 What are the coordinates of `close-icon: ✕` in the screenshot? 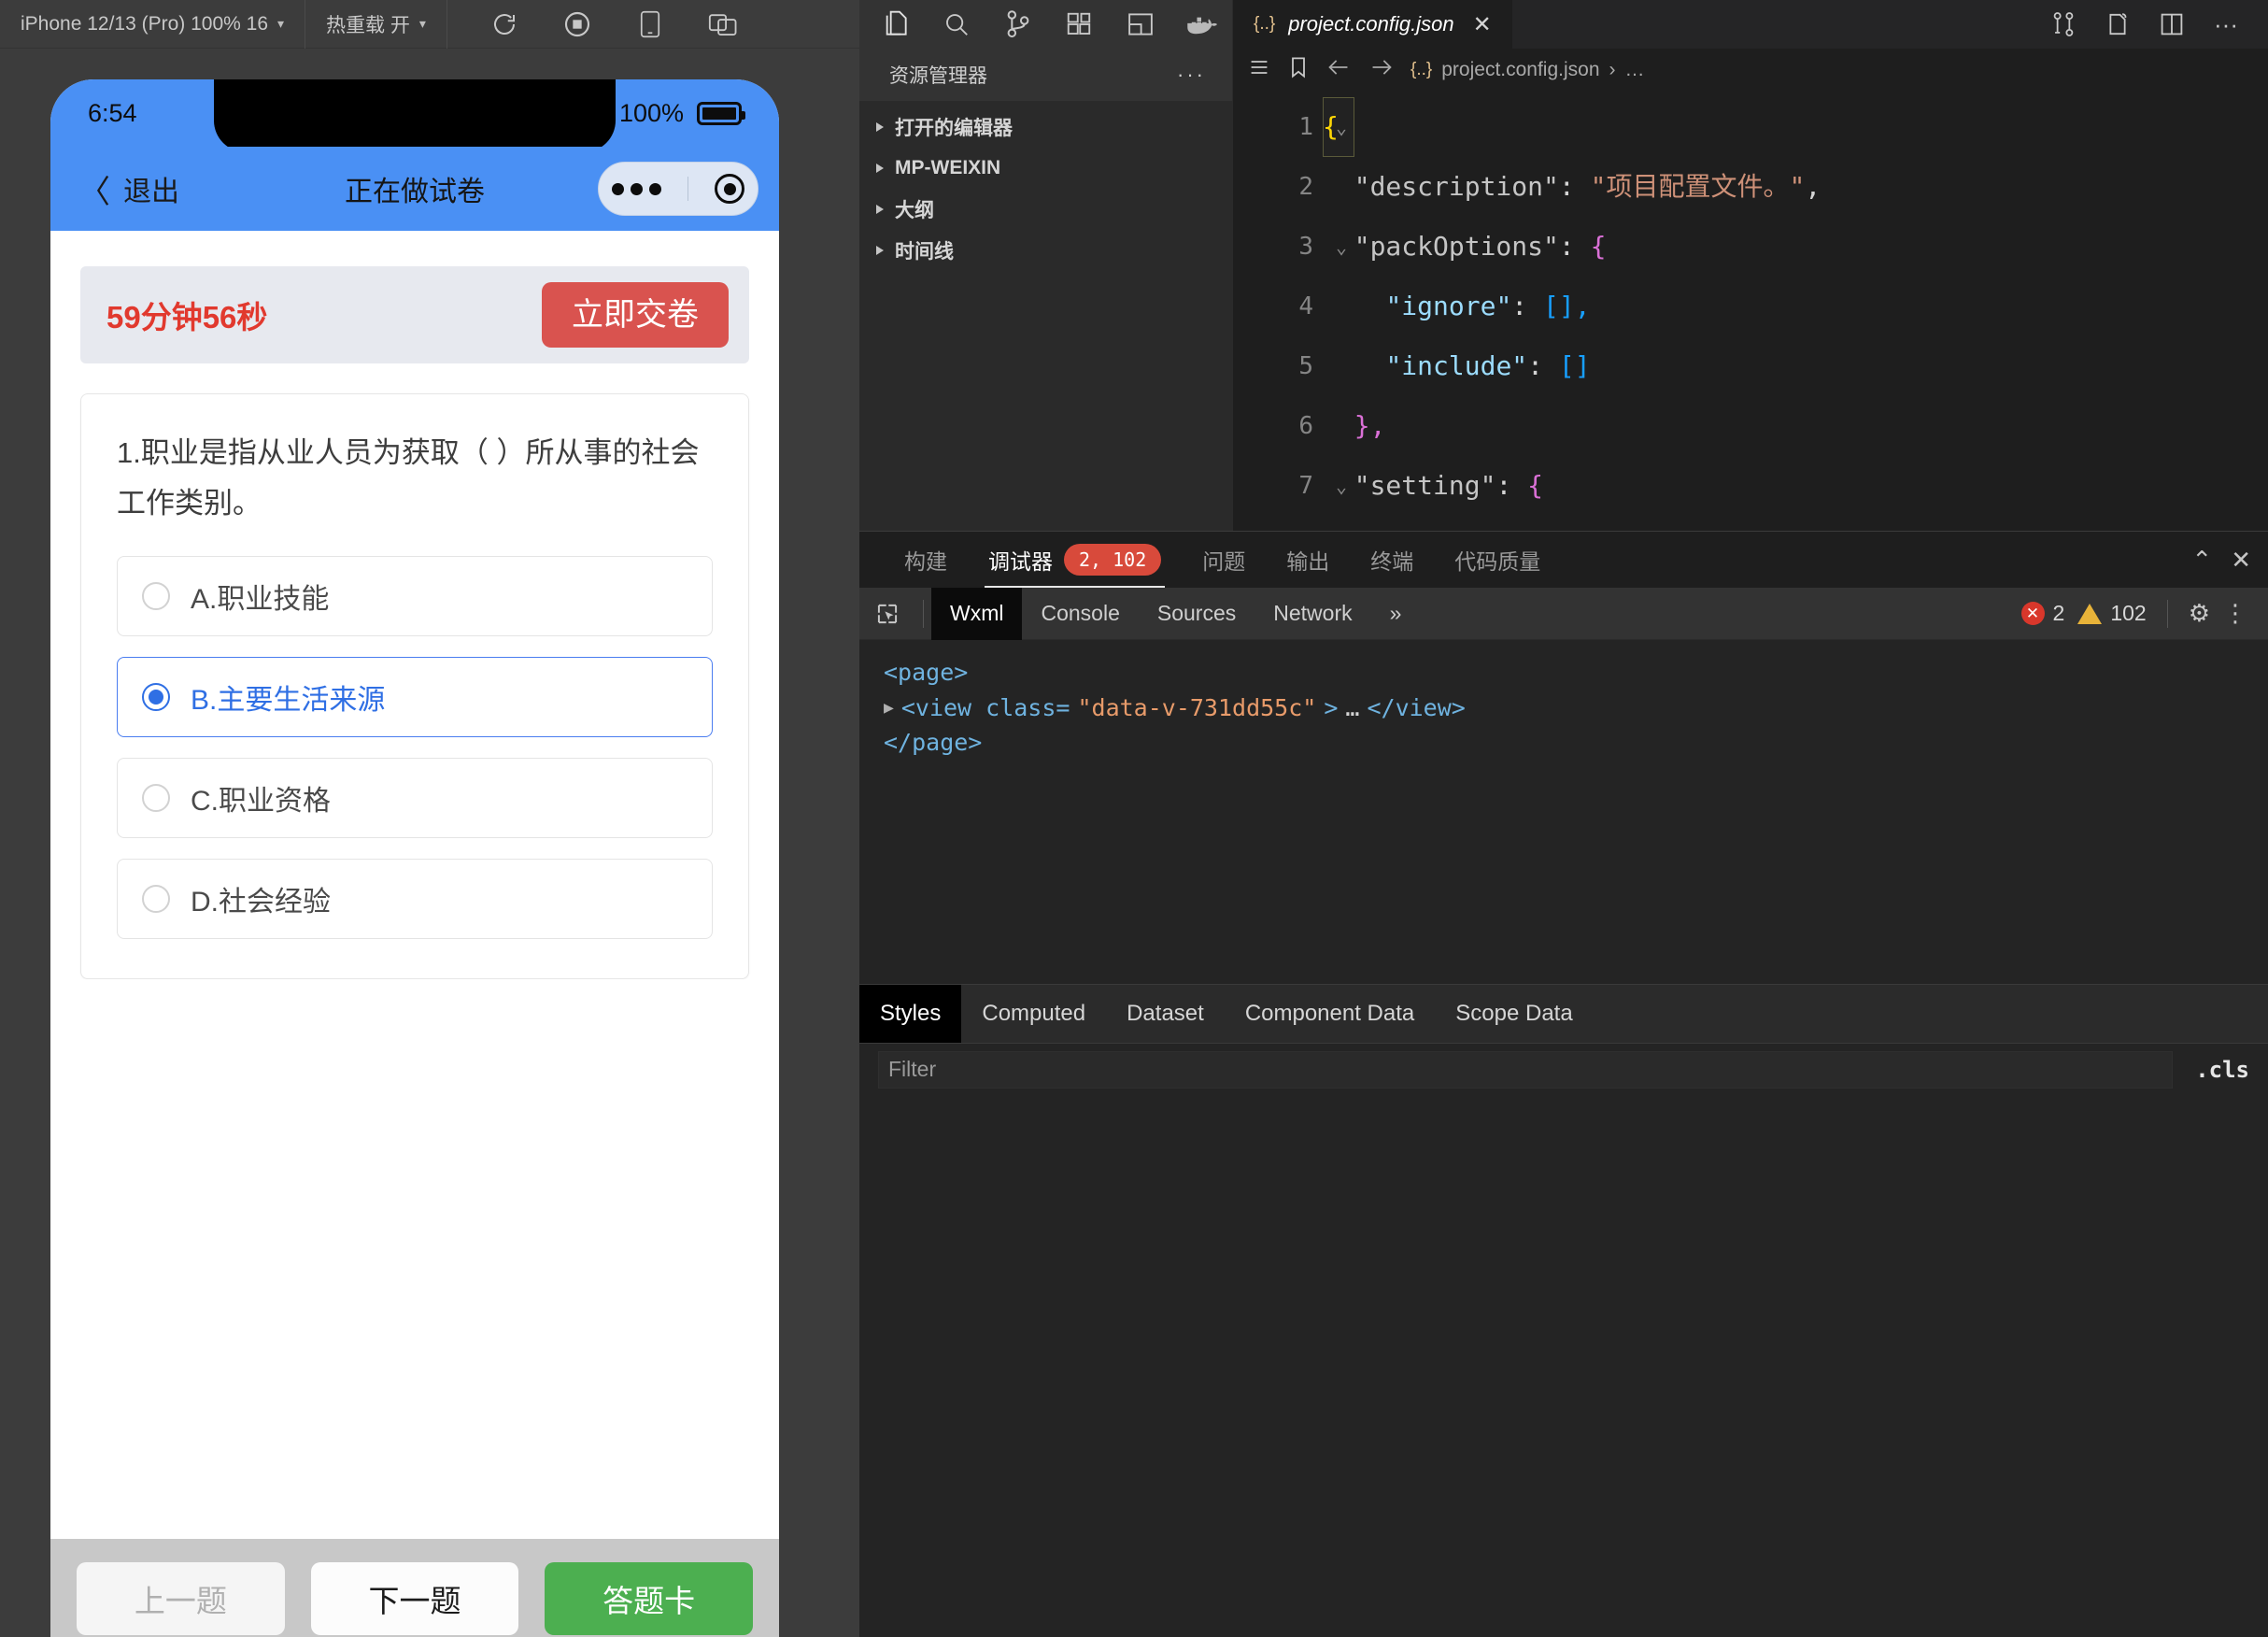 It's located at (1482, 25).